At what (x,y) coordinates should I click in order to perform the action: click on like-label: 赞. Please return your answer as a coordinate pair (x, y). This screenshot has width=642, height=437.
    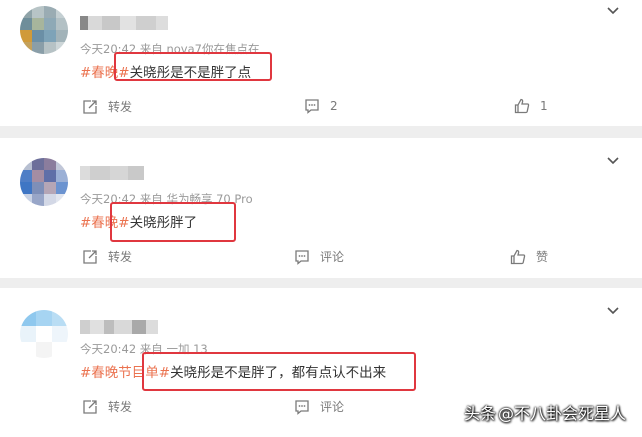
    Looking at the image, I should click on (542, 257).